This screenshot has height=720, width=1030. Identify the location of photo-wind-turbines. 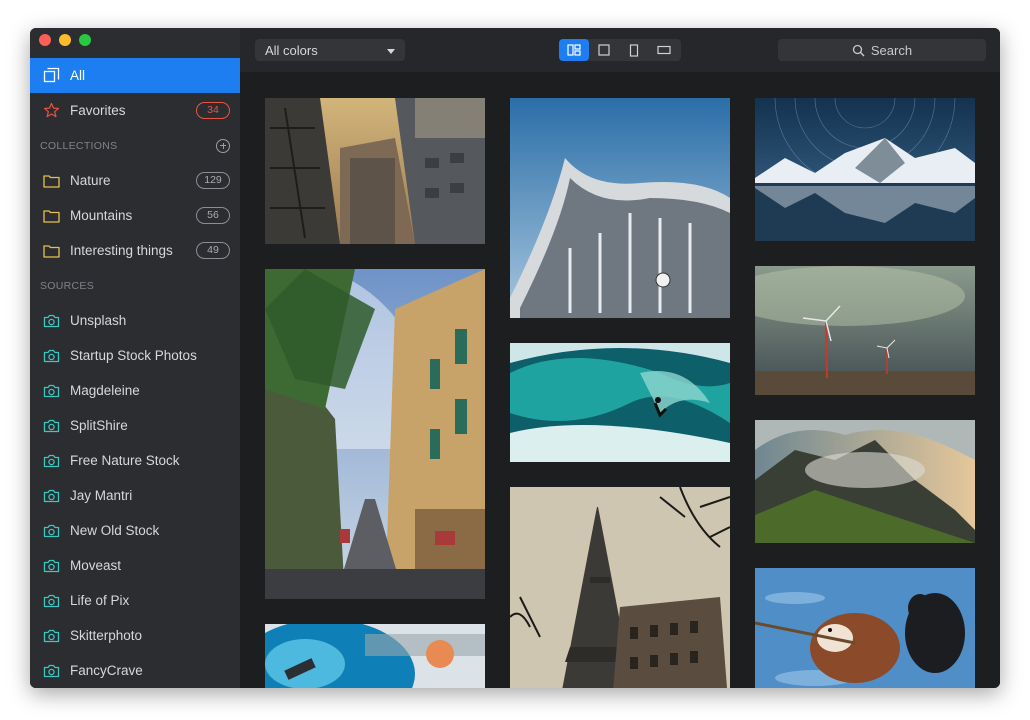
(865, 330).